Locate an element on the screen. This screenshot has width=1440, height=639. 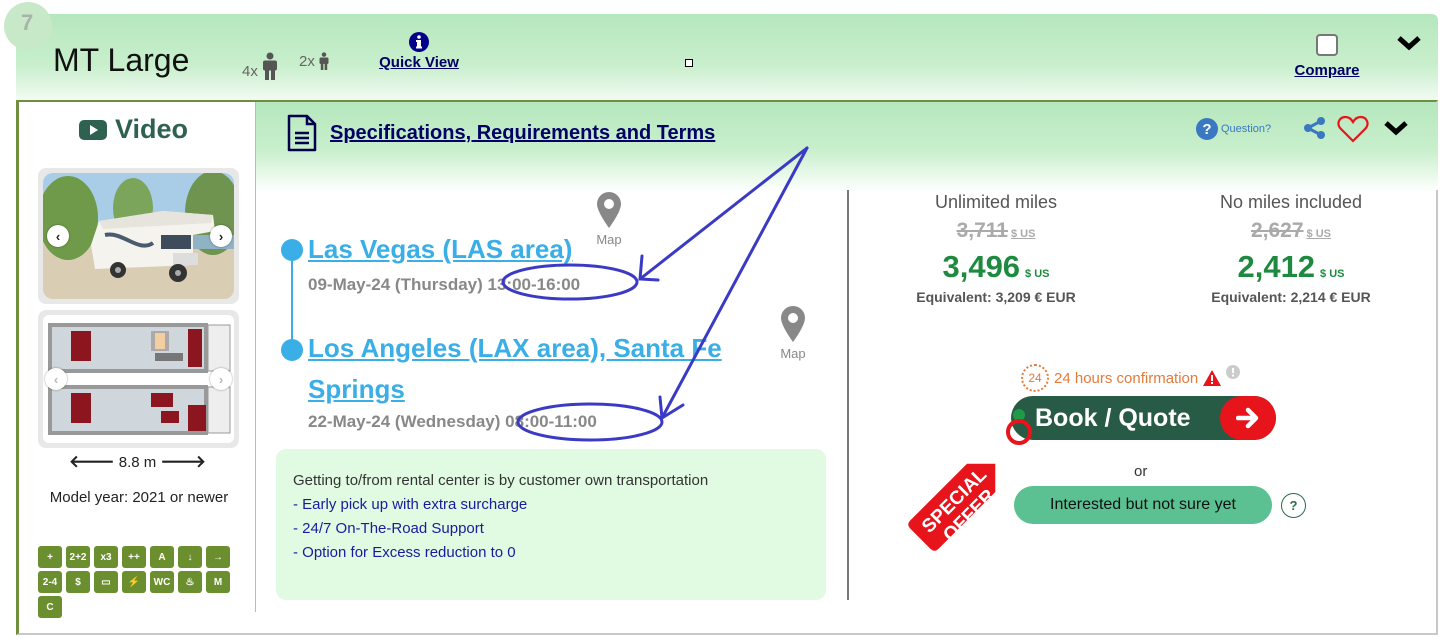
c-class-icon: C is located at coordinates (50, 607).